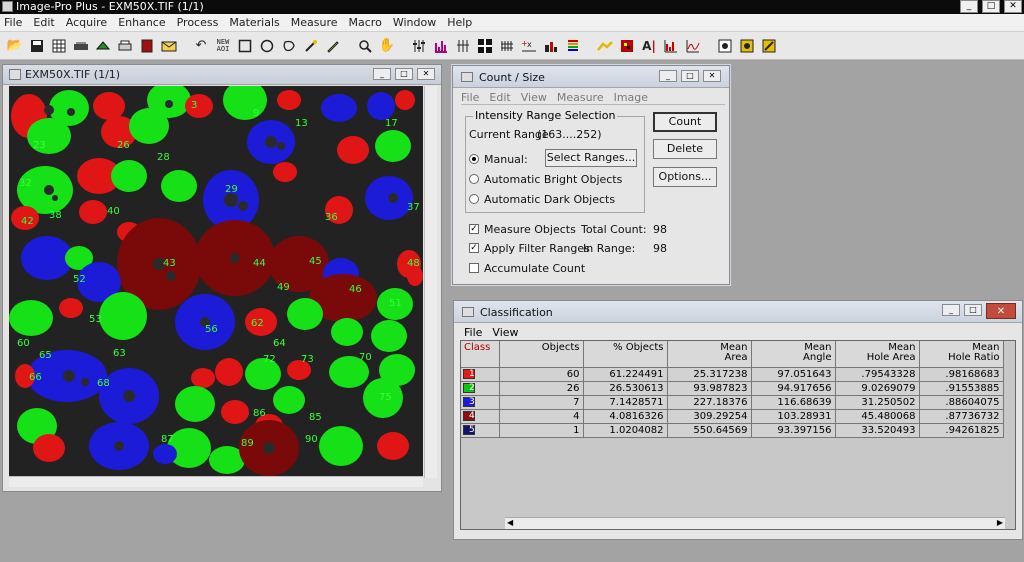  What do you see at coordinates (529, 46) in the screenshot?
I see `profile-icon: + x` at bounding box center [529, 46].